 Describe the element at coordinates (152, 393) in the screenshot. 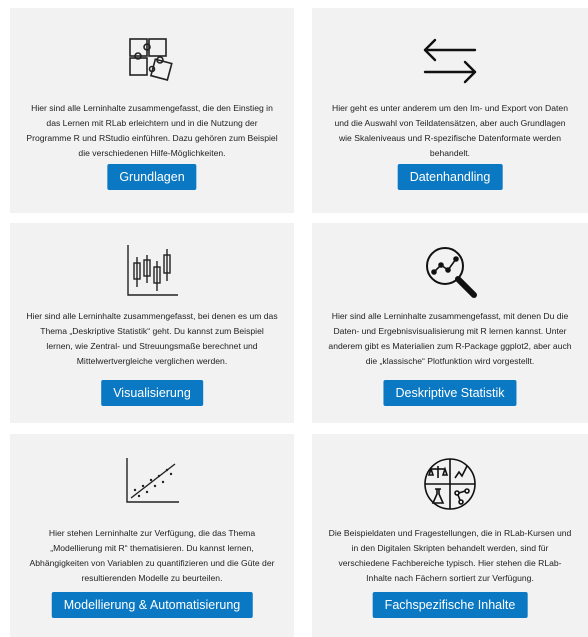

I see `visualisierung-button: Visualisierung` at that location.